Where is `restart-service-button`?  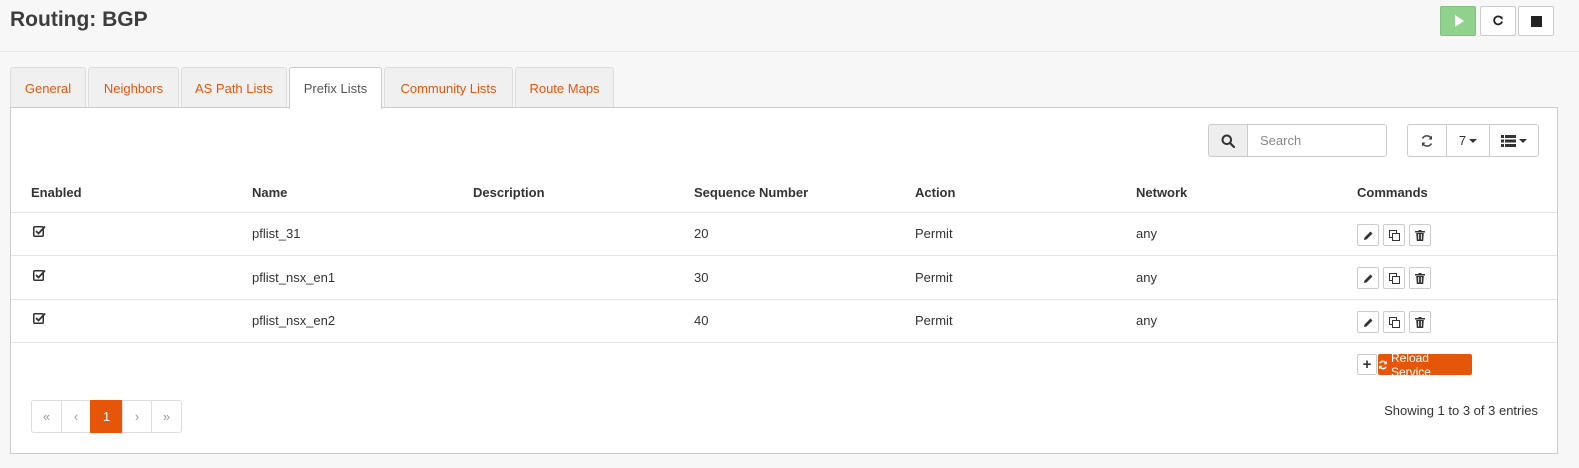 restart-service-button is located at coordinates (1498, 21).